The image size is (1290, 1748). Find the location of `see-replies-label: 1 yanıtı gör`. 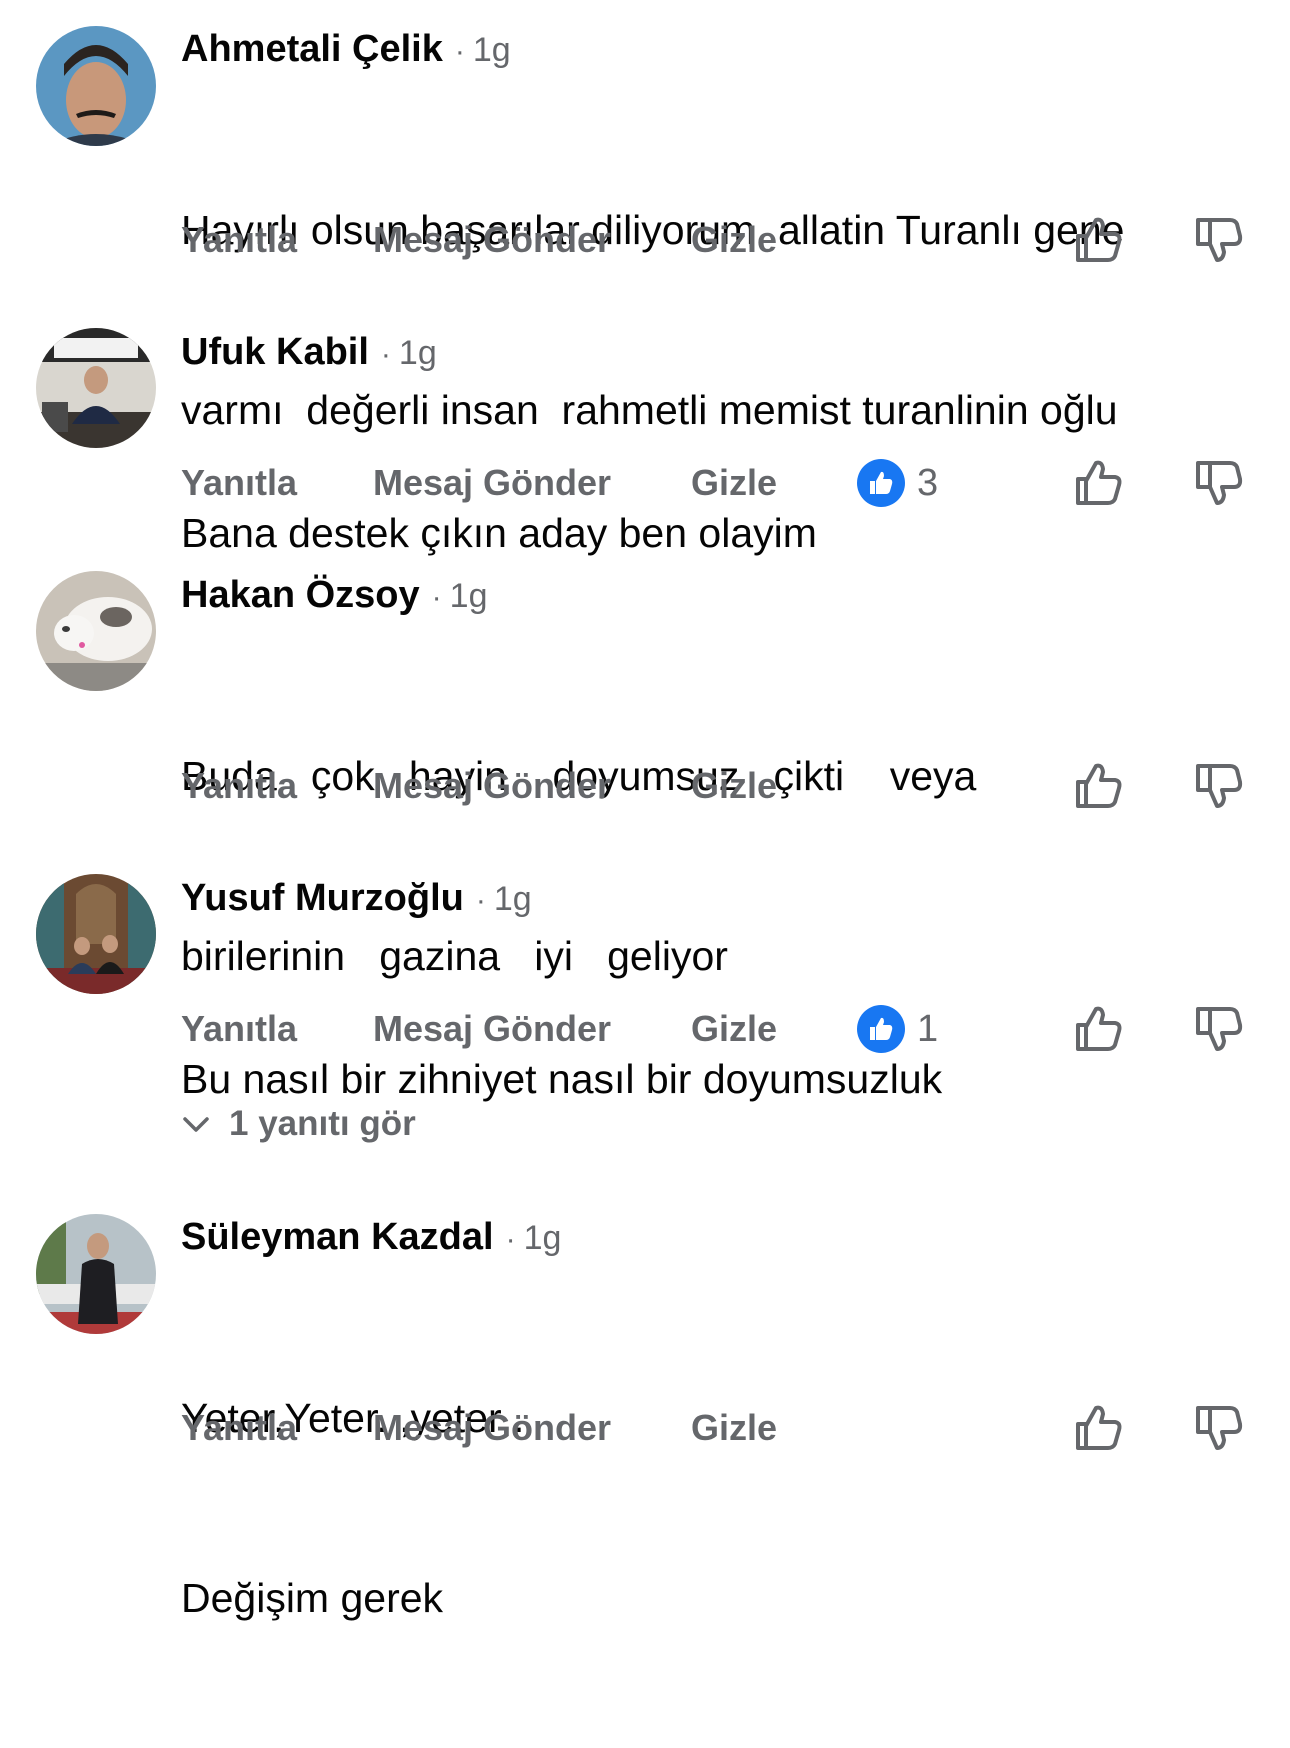

see-replies-label: 1 yanıtı gör is located at coordinates (322, 1123).